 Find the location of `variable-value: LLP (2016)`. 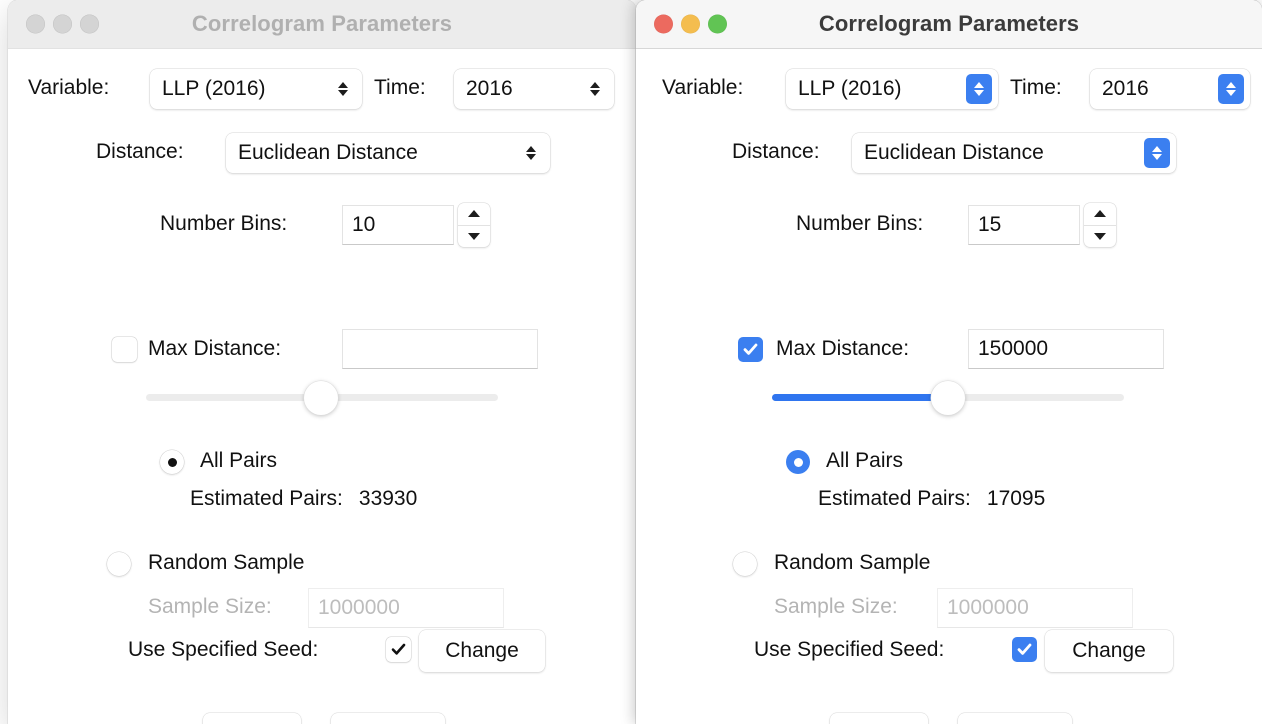

variable-value: LLP (2016) is located at coordinates (214, 88).